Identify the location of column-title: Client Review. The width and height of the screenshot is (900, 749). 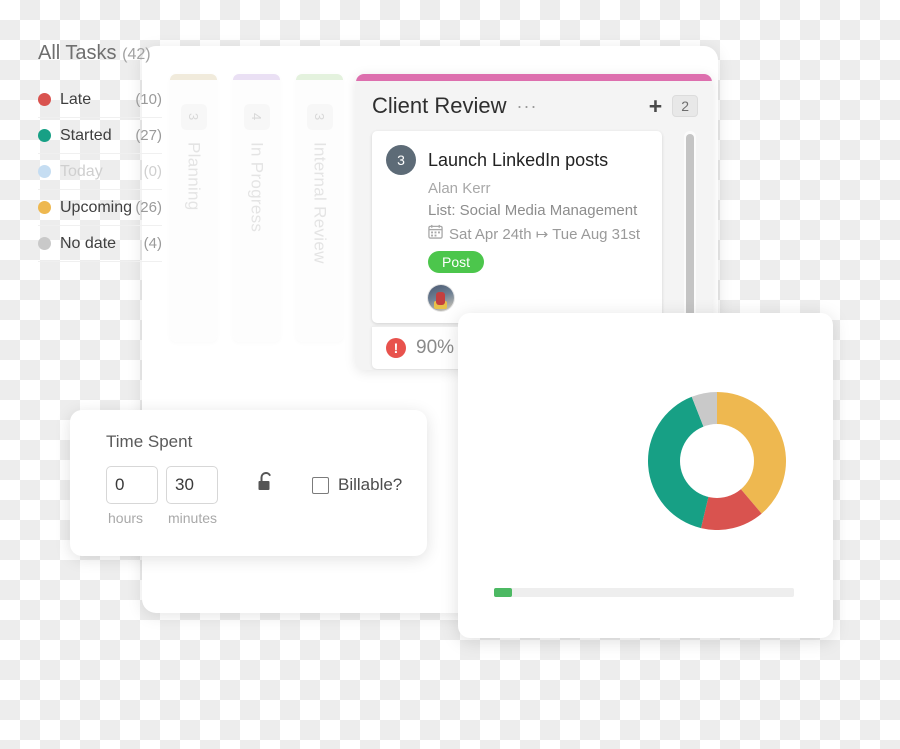
(439, 105).